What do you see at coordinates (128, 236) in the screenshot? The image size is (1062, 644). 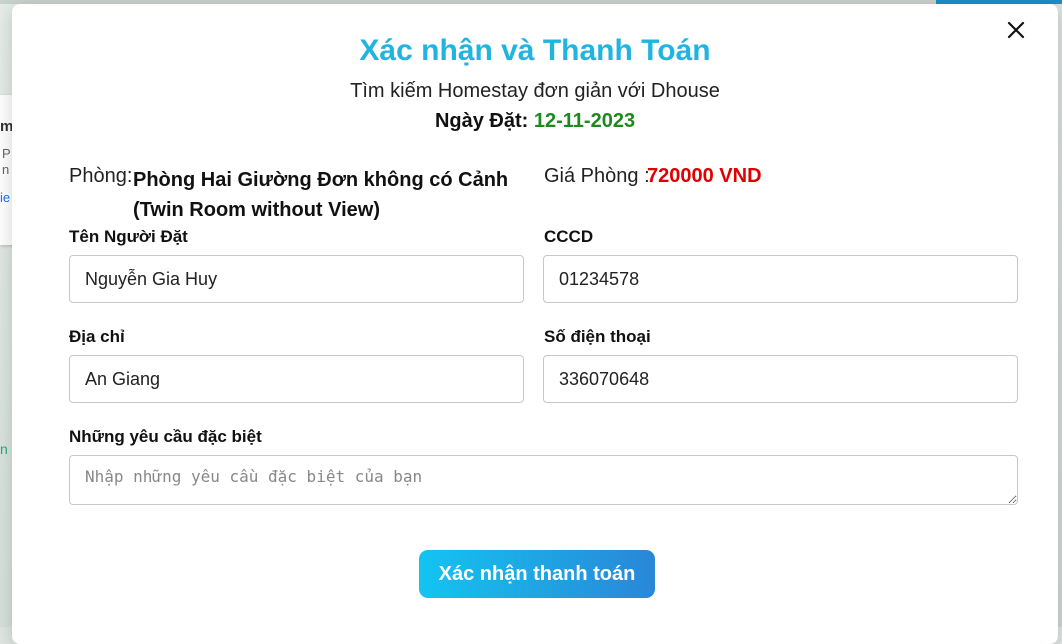 I see `name-label: Tên Người Đặt` at bounding box center [128, 236].